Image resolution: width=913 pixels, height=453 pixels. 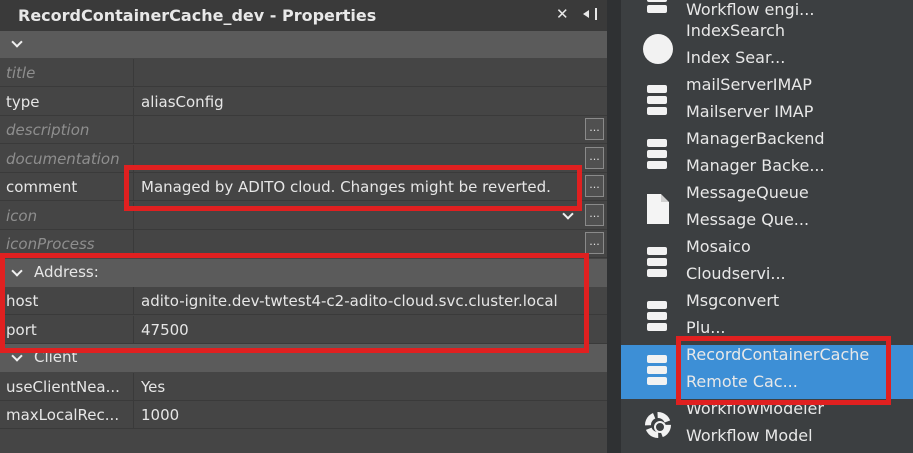 What do you see at coordinates (658, 48) in the screenshot?
I see `globe-icon` at bounding box center [658, 48].